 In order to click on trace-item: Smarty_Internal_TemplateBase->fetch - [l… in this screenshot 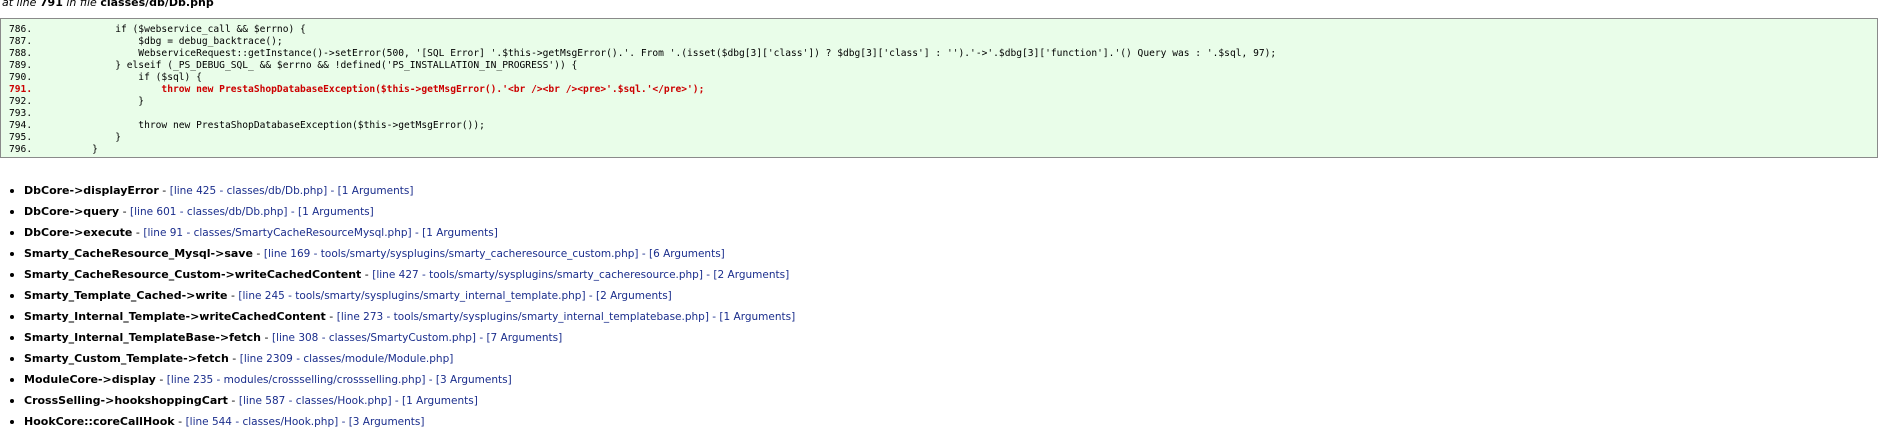, I will do `click(285, 338)`.